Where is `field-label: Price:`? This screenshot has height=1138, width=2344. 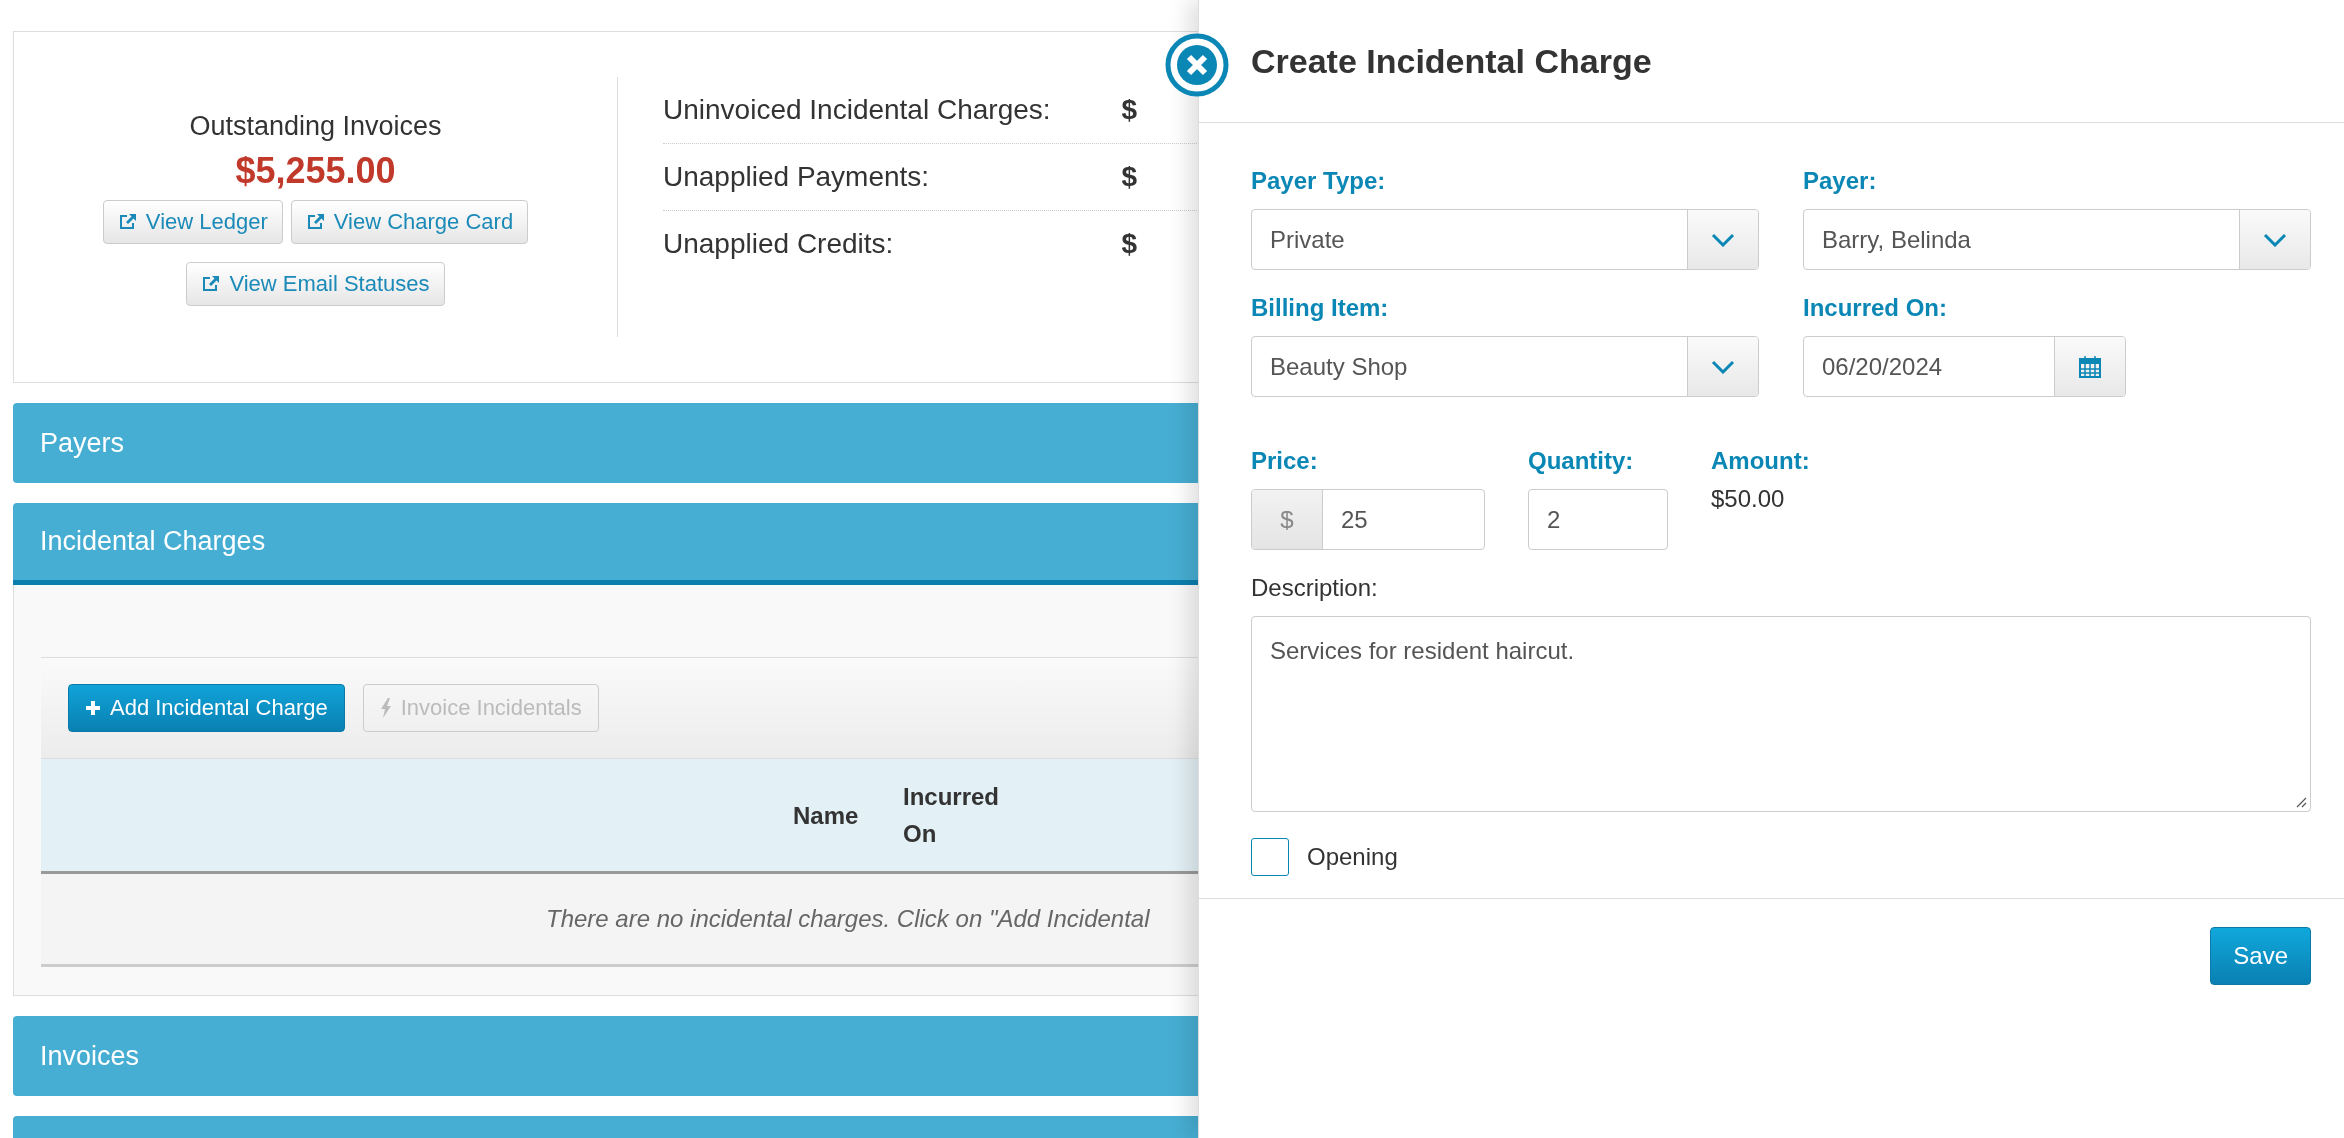
field-label: Price: is located at coordinates (1285, 461).